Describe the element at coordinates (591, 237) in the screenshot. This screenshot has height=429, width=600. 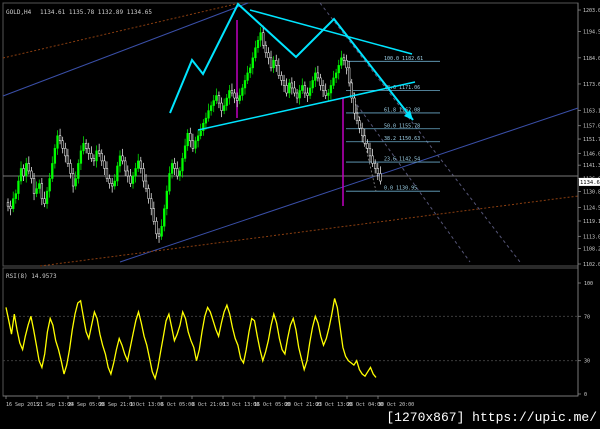
I see `price-tick-label: 1113.0` at that location.